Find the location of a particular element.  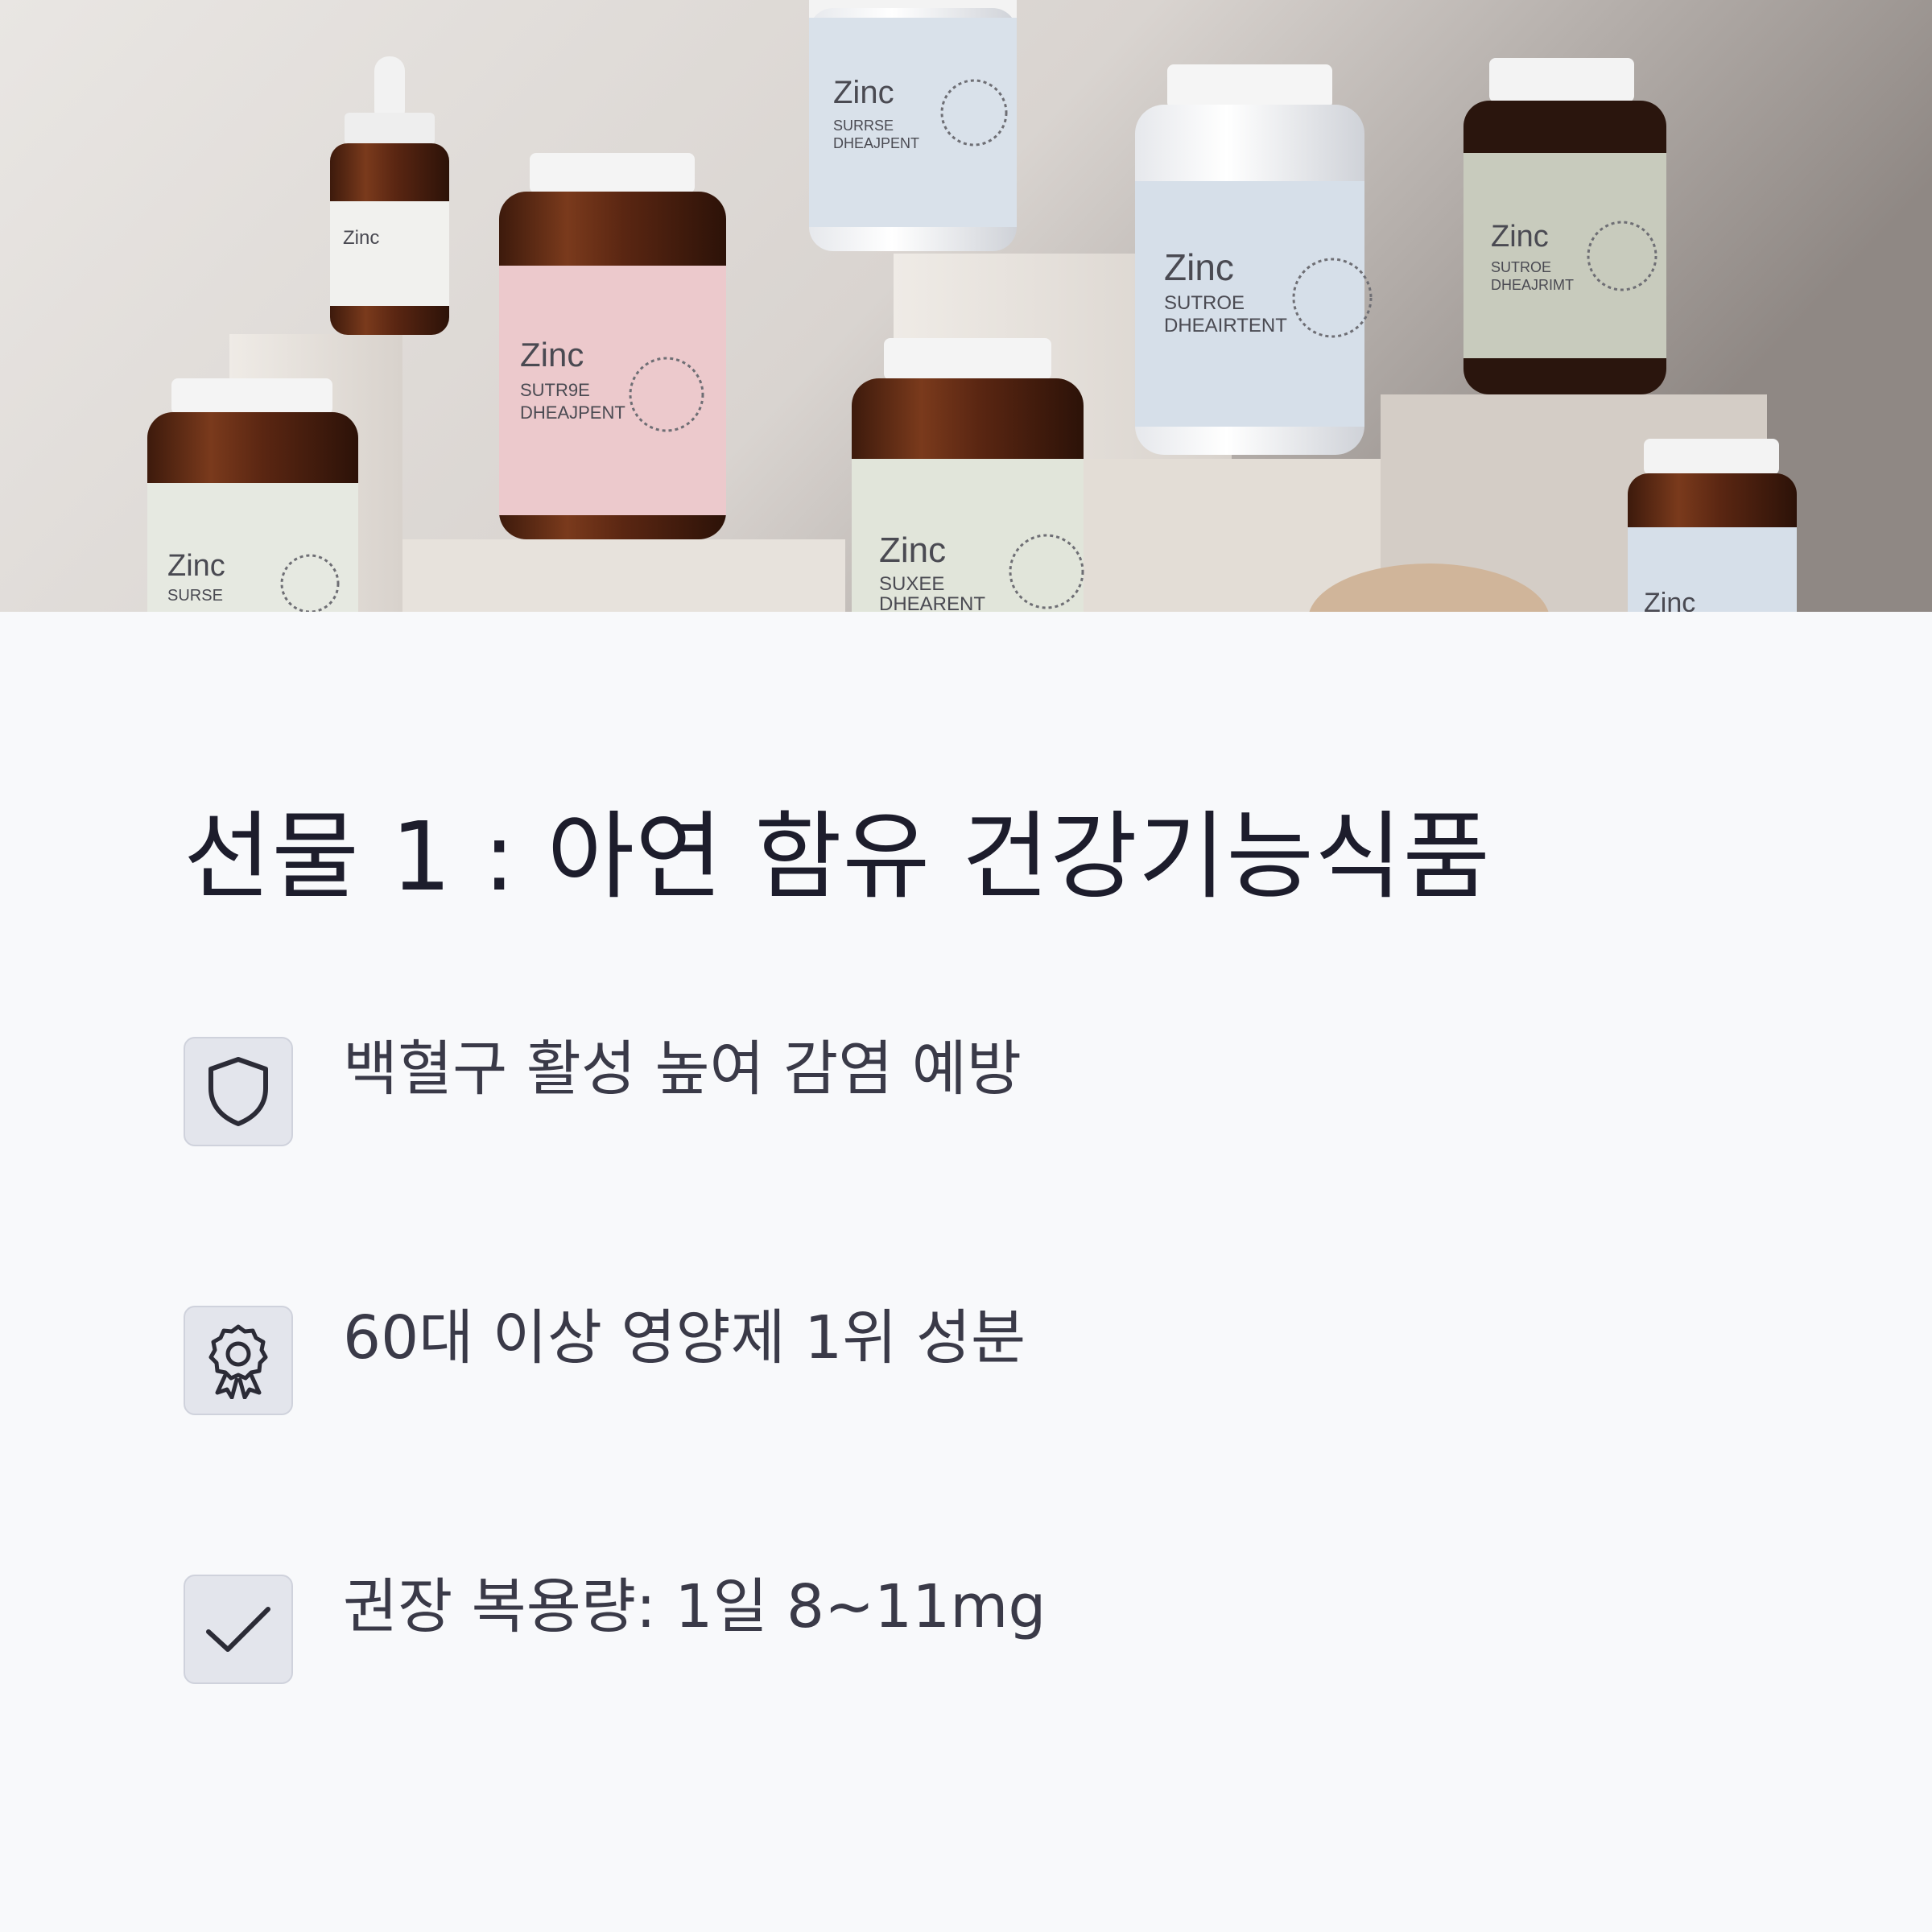

checkmark-icon is located at coordinates (238, 1629).